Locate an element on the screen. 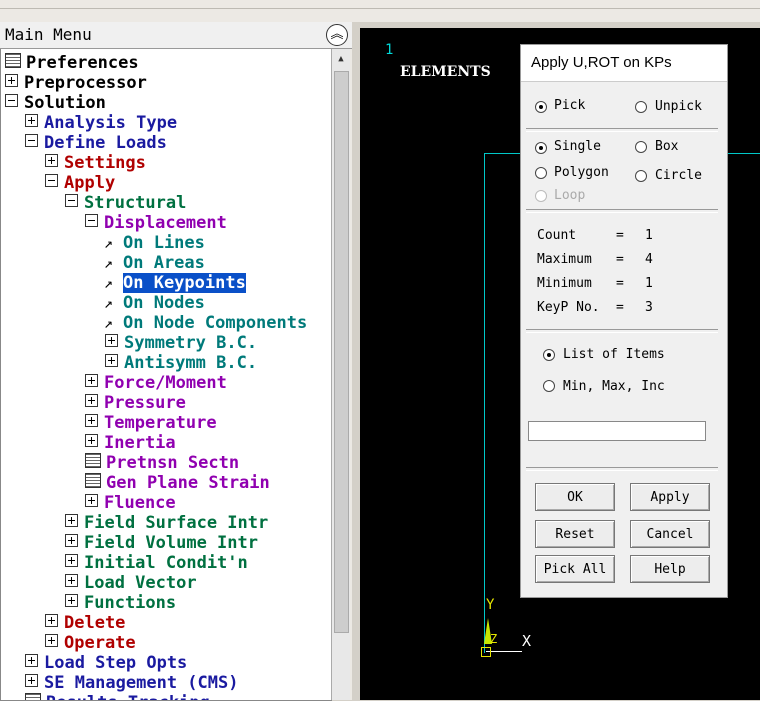 The width and height of the screenshot is (760, 701). loop-radio is located at coordinates (541, 196).